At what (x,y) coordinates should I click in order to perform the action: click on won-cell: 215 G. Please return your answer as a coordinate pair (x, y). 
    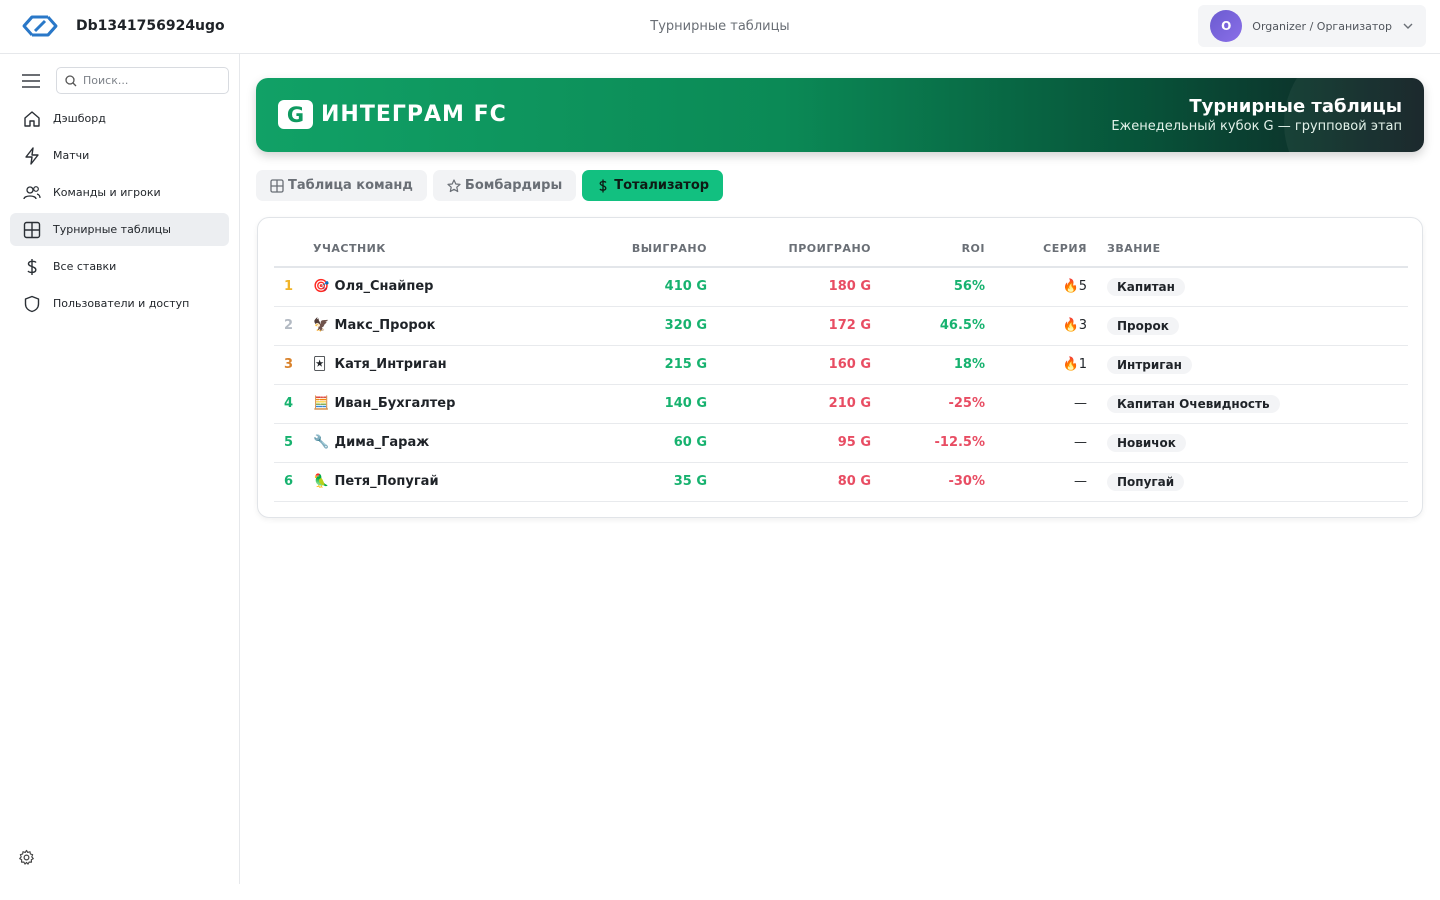
    Looking at the image, I should click on (628, 365).